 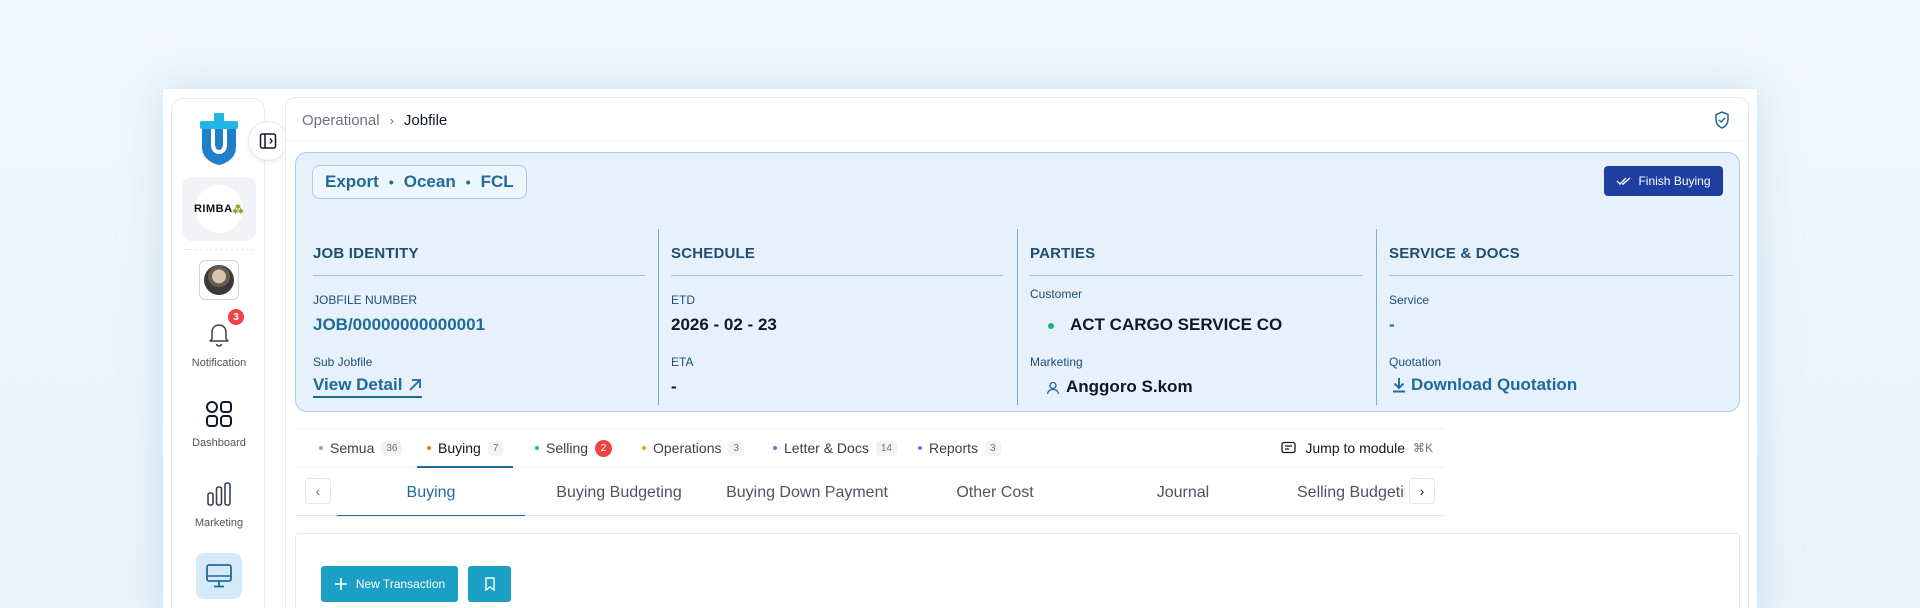 I want to click on bell-icon, so click(x=219, y=334).